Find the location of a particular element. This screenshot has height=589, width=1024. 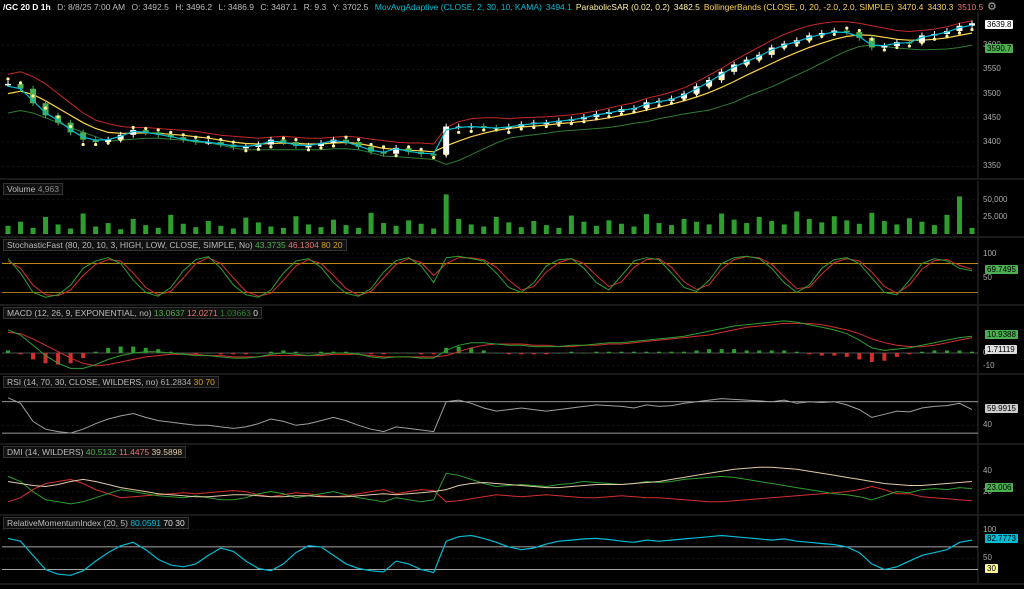

study-title: RSI (14, 70, 30, CLOSE, WILDERS, no) is located at coordinates (84, 382).